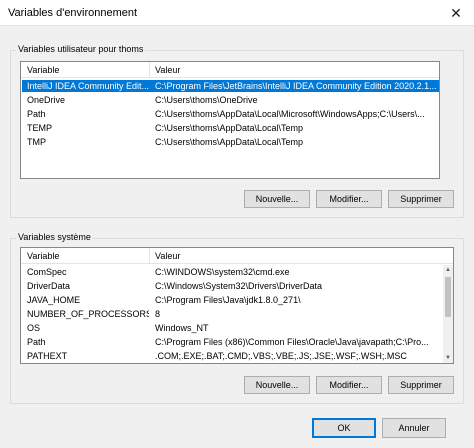  What do you see at coordinates (73, 13) in the screenshot?
I see `window-title: Variables d'environnement` at bounding box center [73, 13].